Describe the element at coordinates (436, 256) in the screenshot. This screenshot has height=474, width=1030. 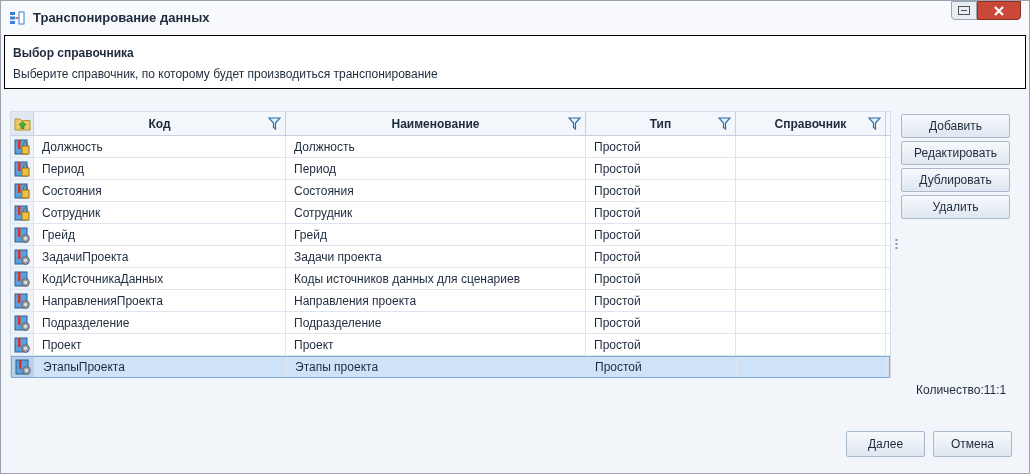
I see `table-cell: Задачи проекта` at that location.